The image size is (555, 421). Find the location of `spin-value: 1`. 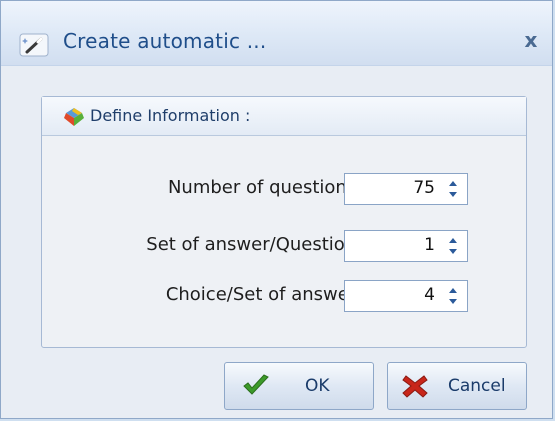

spin-value: 1 is located at coordinates (429, 245).